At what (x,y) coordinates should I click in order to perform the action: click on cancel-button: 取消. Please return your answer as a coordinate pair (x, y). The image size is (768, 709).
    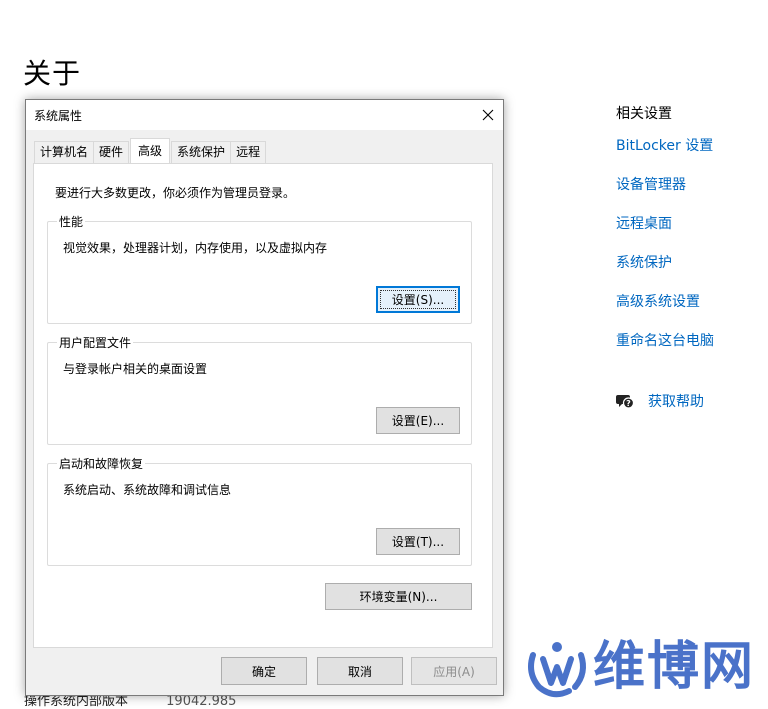
    Looking at the image, I should click on (360, 671).